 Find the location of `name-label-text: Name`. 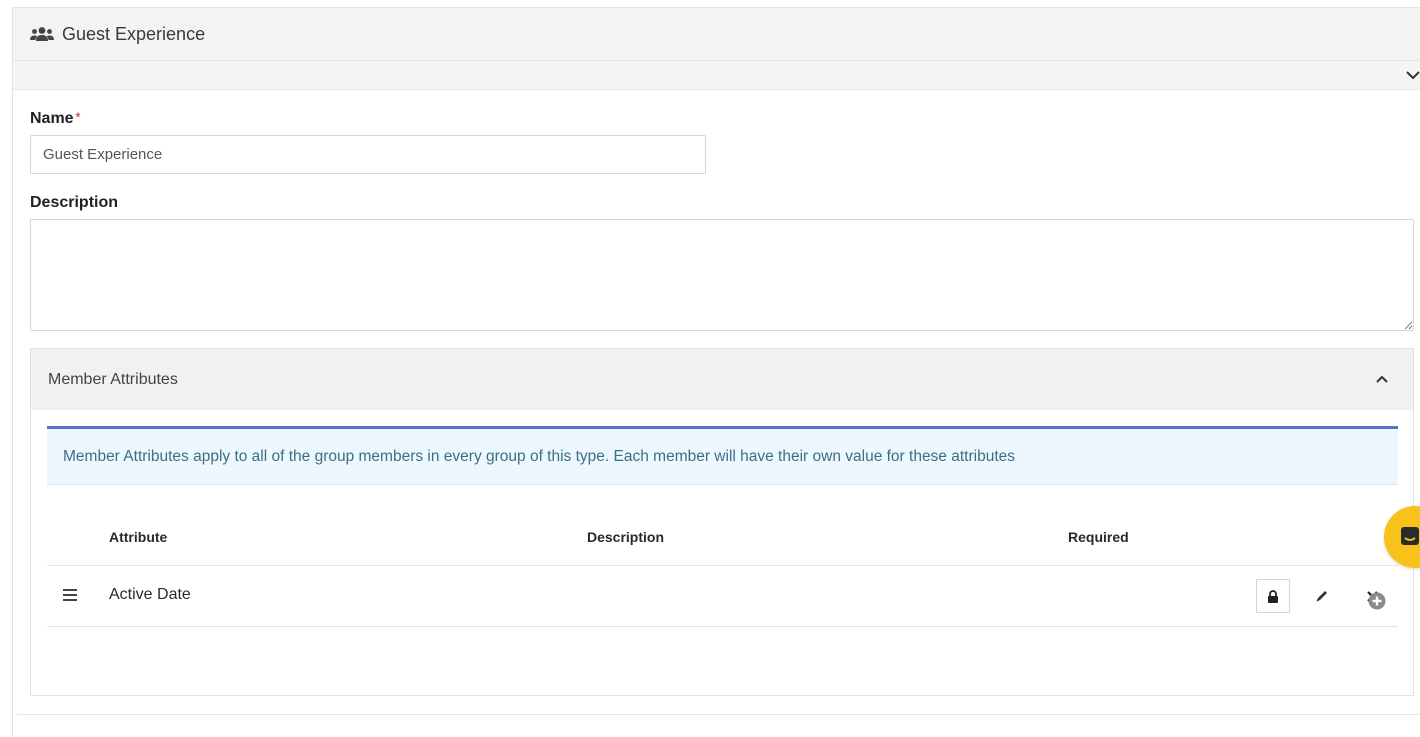

name-label-text: Name is located at coordinates (52, 118).